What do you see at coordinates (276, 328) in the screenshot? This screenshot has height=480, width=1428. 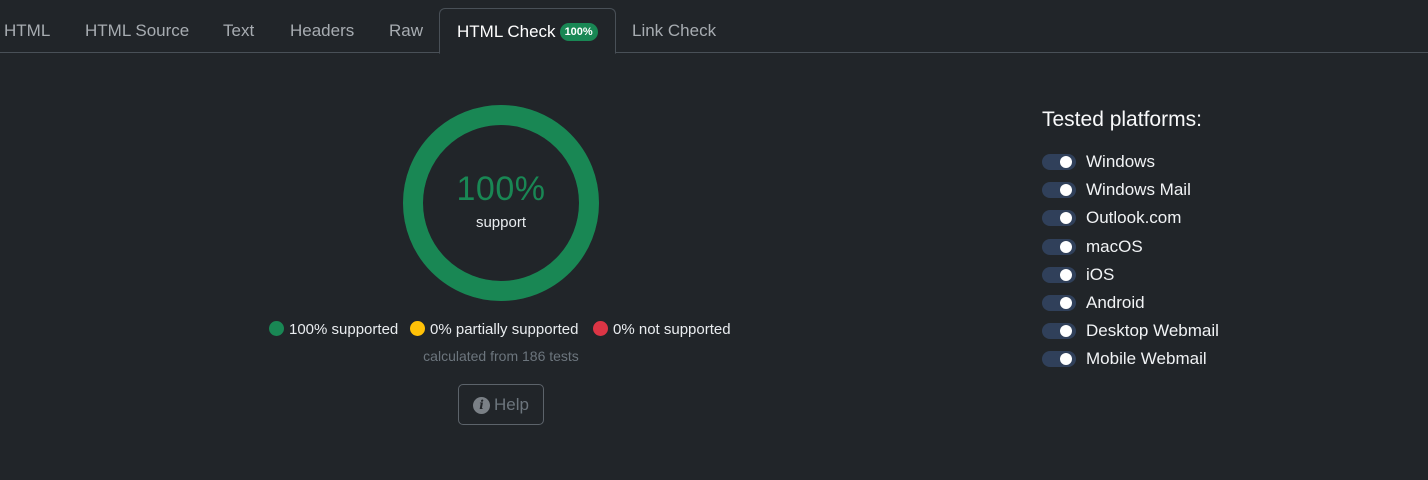 I see `green-dot-icon` at bounding box center [276, 328].